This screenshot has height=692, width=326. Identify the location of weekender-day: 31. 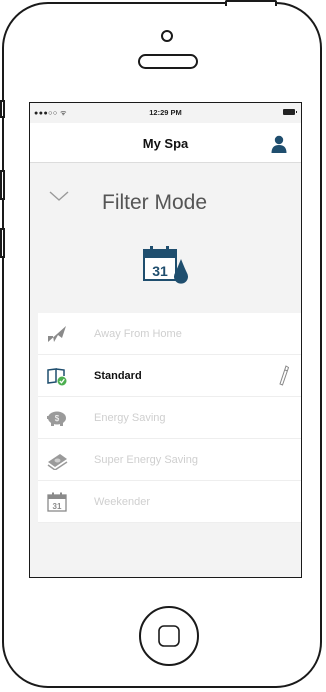
(57, 506).